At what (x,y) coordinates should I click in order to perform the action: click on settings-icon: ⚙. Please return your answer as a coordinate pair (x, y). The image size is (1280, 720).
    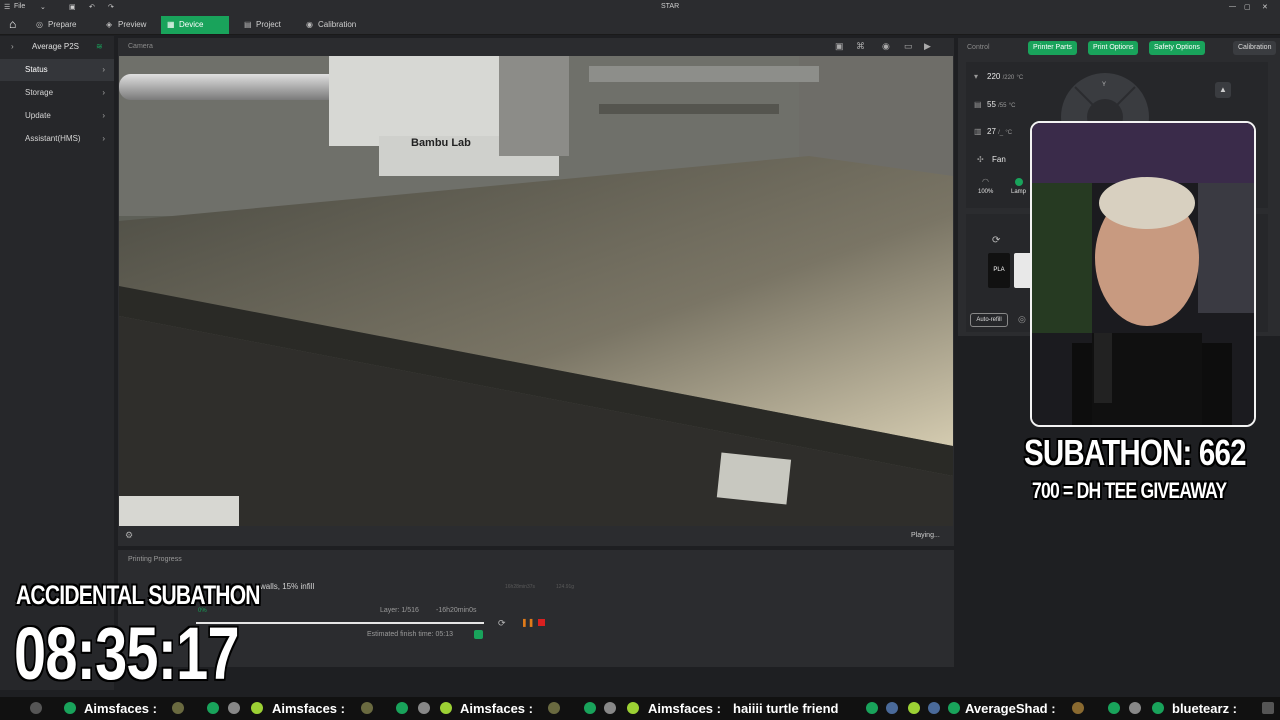
    Looking at the image, I should click on (129, 535).